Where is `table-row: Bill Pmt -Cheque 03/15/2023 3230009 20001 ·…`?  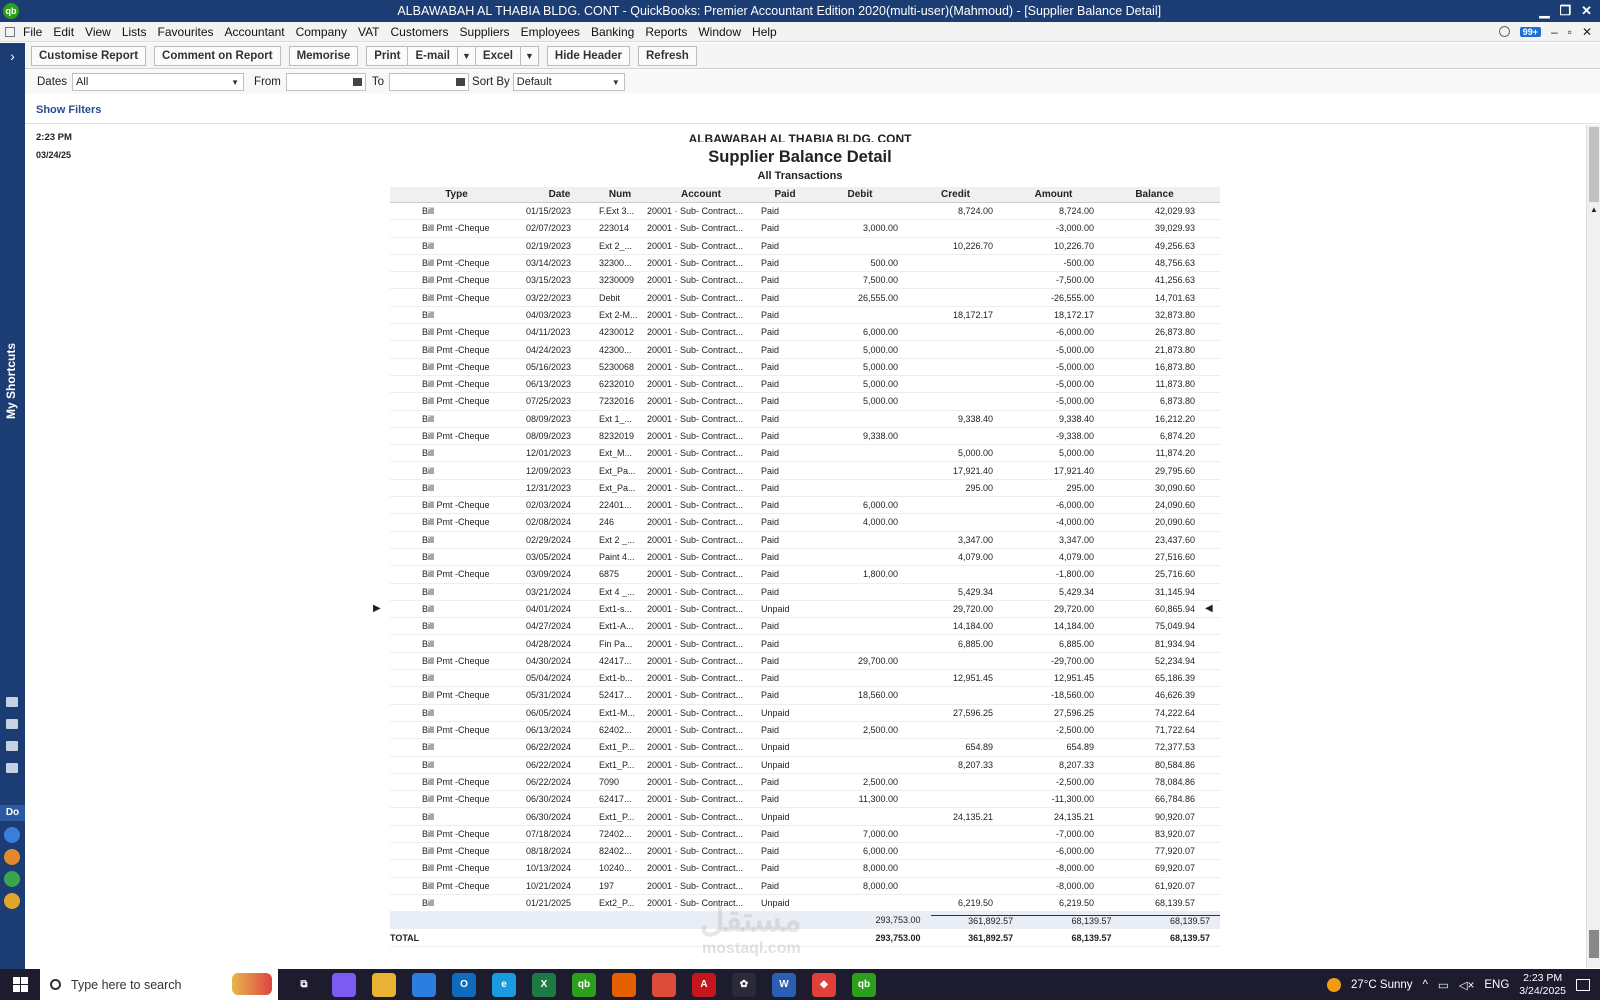
table-row: Bill Pmt -Cheque 03/15/2023 3230009 20001 ·… is located at coordinates (805, 281).